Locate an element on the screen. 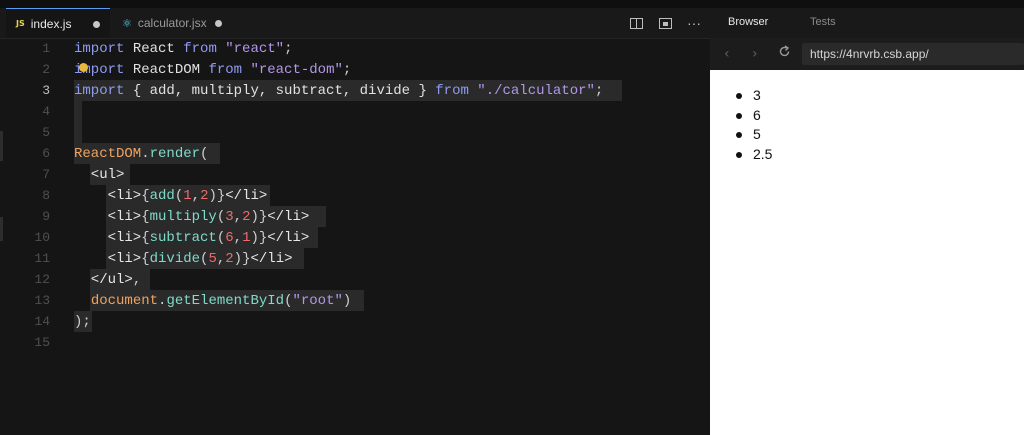  line-number: 5 is located at coordinates (46, 132).